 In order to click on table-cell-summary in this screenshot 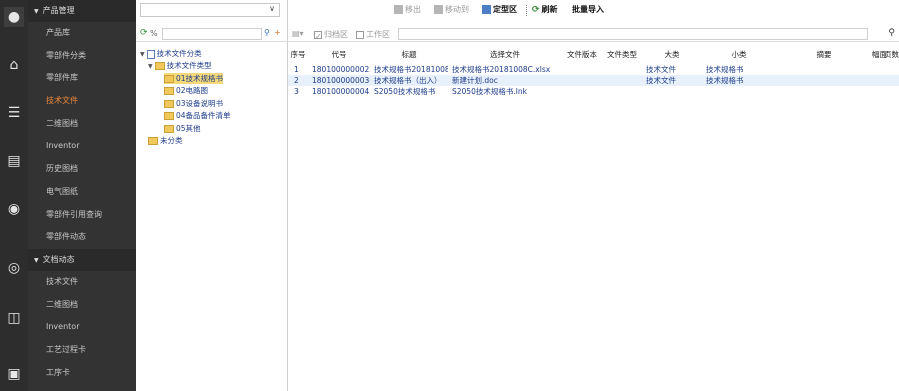, I will do `click(826, 91)`.